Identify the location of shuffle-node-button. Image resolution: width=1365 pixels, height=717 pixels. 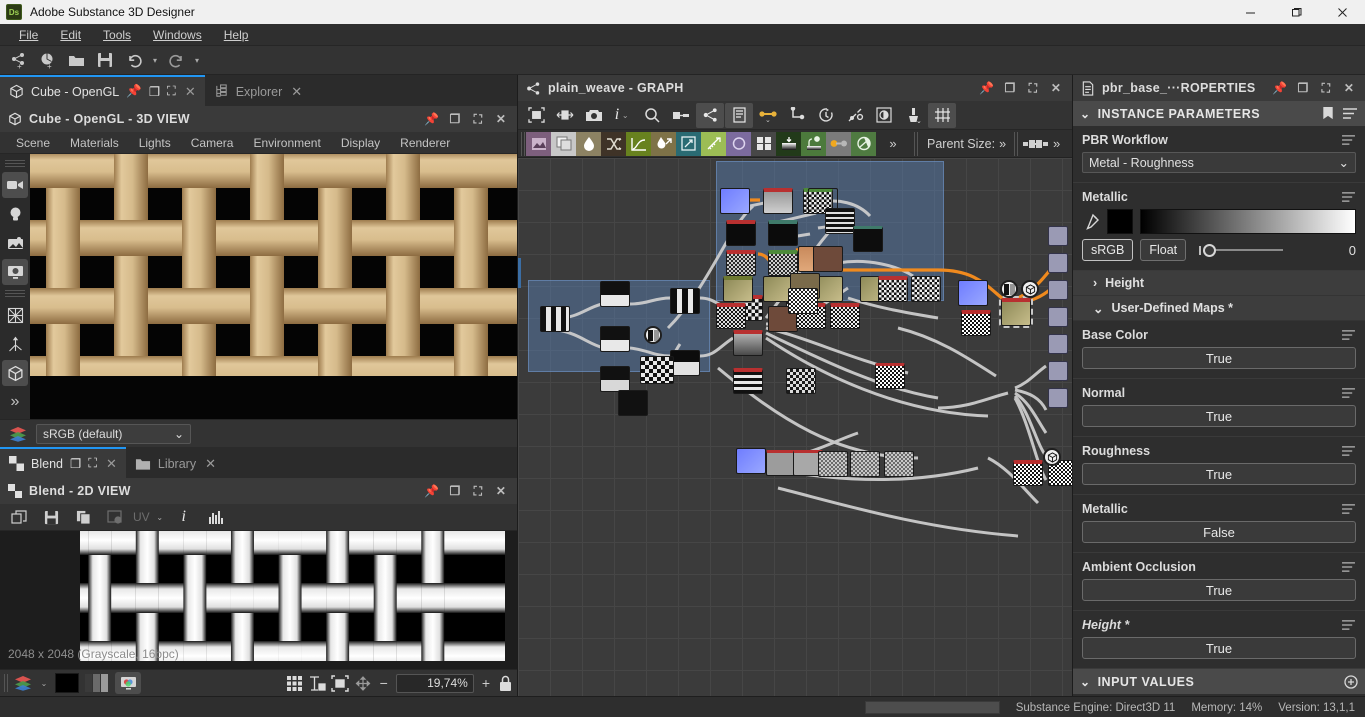
(613, 143).